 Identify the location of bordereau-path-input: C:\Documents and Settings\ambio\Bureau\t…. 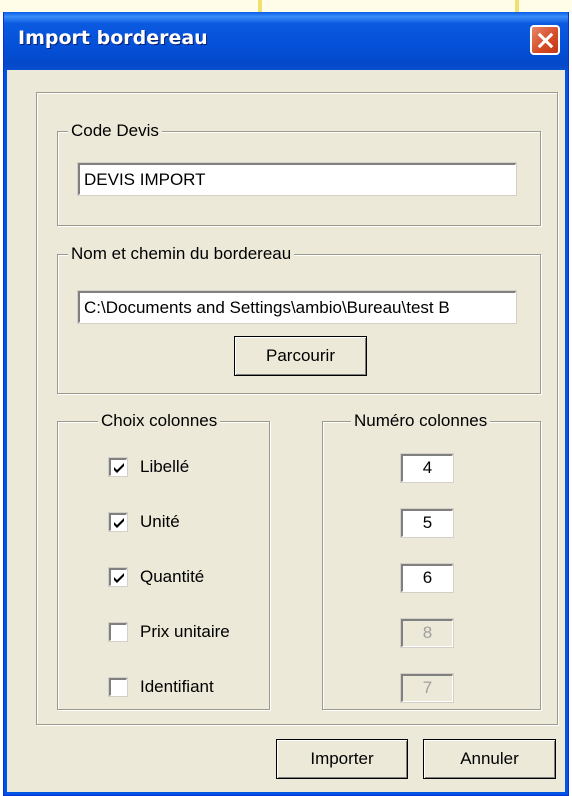
(297, 307).